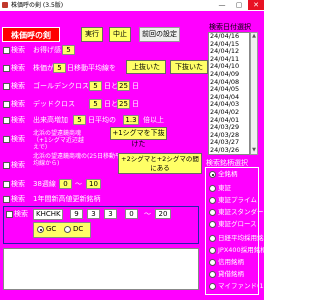 This screenshot has width=320, height=300. Describe the element at coordinates (58, 140) in the screenshot. I see `bb1-label: 北浜の望遠鏡商魂（+1シグマ近辺越えで）` at that location.